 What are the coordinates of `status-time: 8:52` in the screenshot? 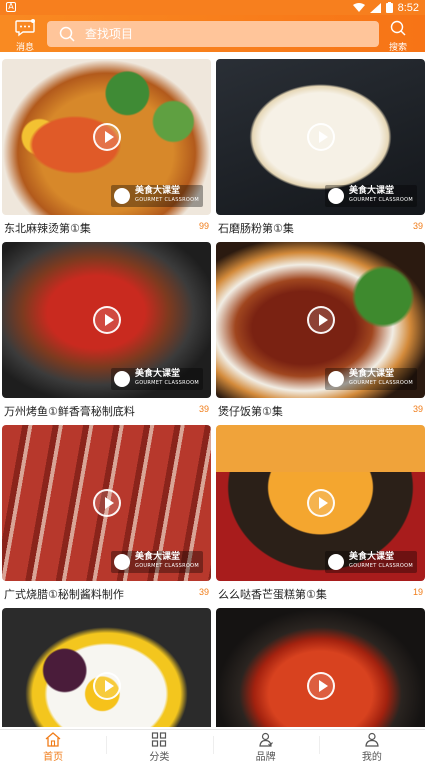 It's located at (408, 7).